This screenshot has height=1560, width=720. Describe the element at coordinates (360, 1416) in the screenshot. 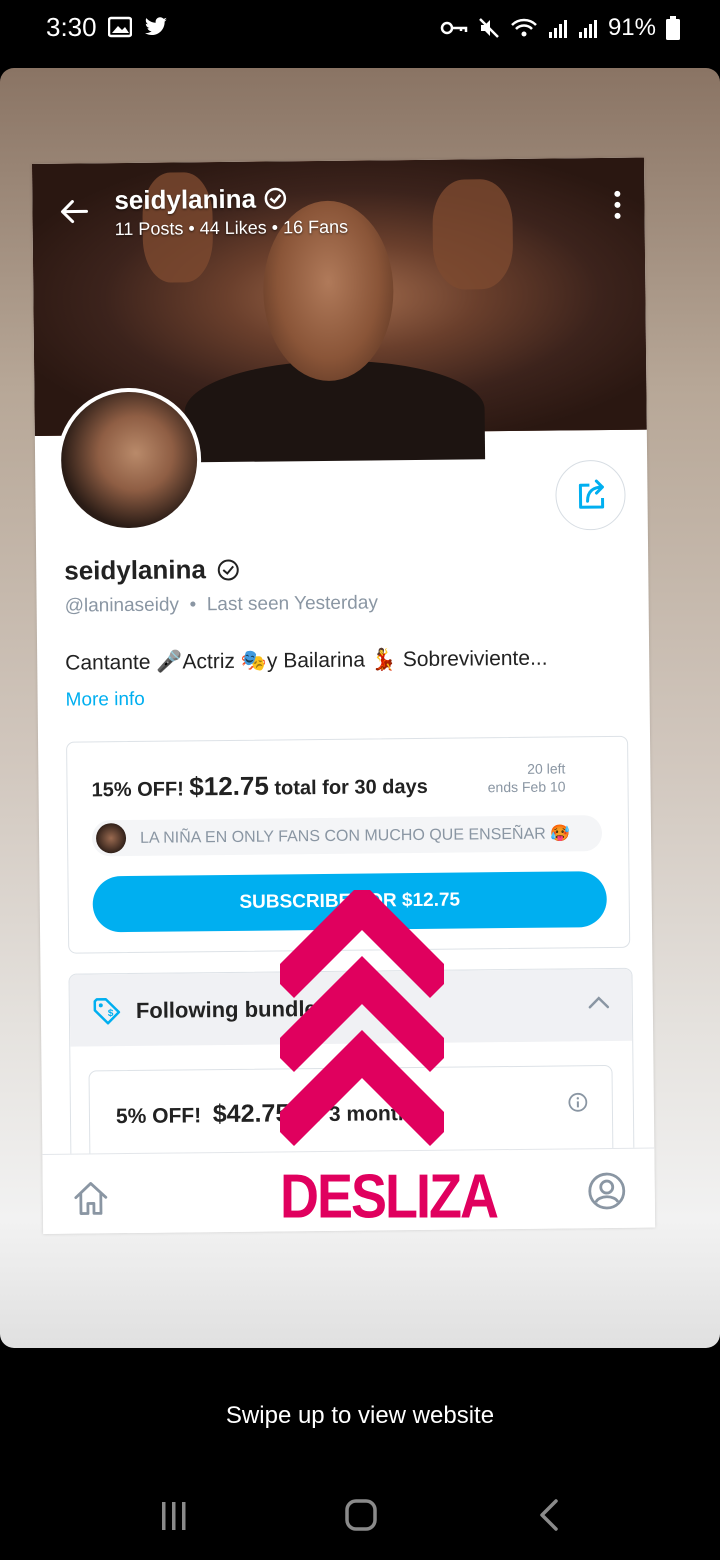

I see `swipe-up-label: Swipe up to view website` at that location.